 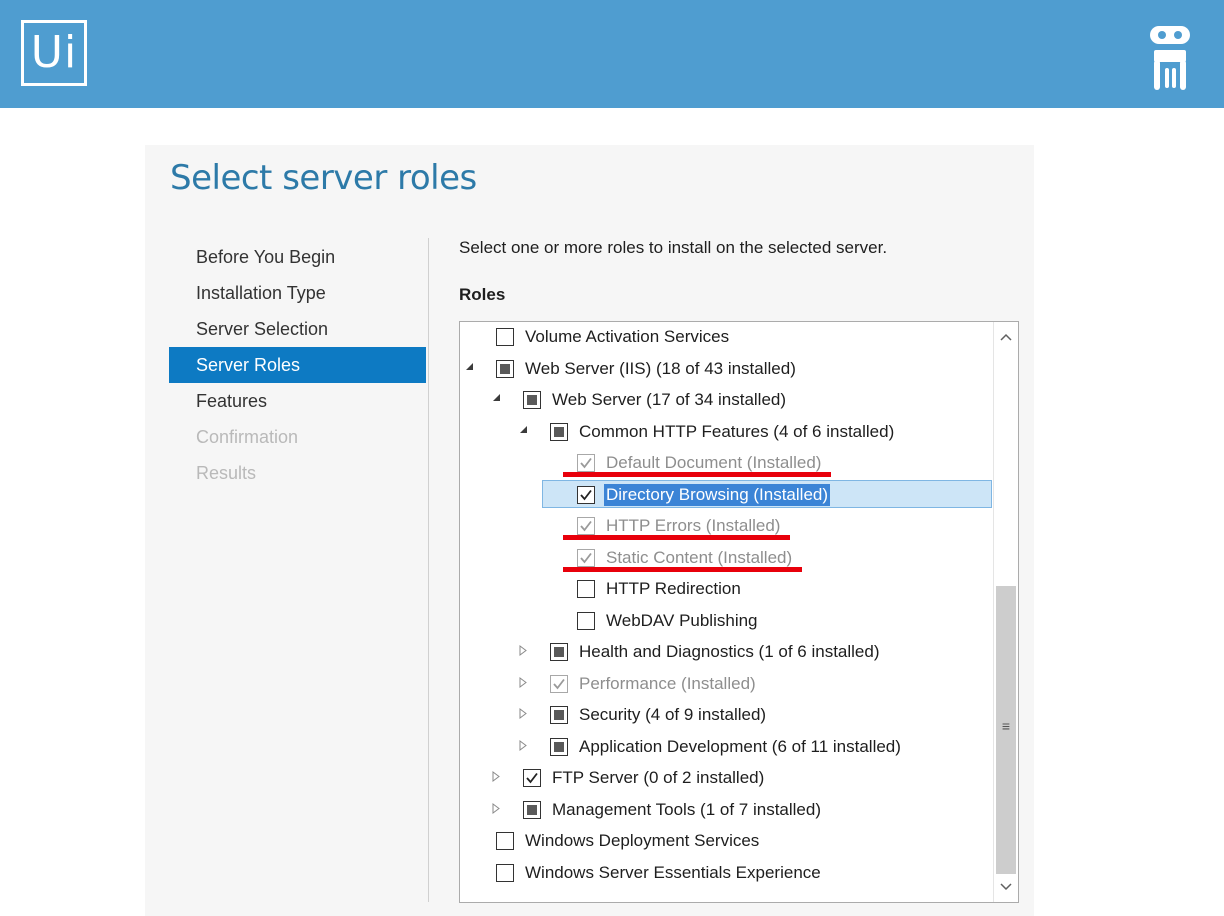 I want to click on page-title: Select server roles, so click(x=323, y=178).